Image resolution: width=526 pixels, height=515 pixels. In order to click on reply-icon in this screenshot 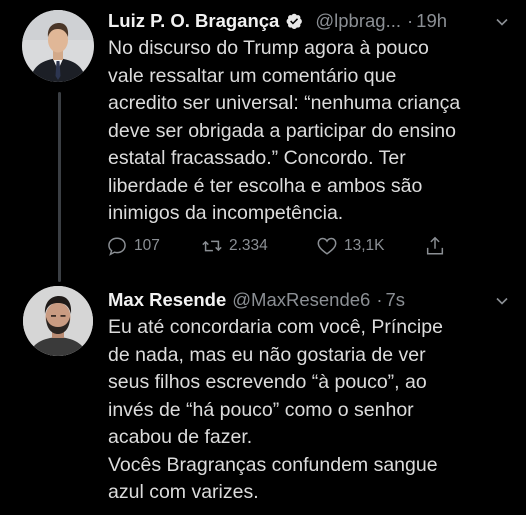, I will do `click(117, 246)`.